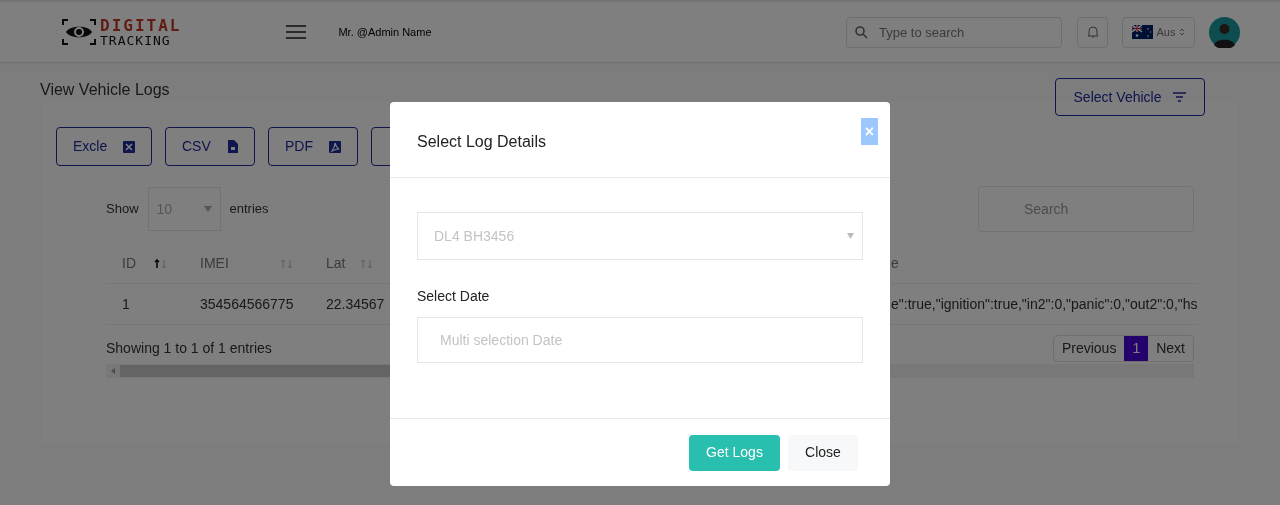  Describe the element at coordinates (189, 348) in the screenshot. I see `table-info: Showing 1 to 1 of 1 entries` at that location.